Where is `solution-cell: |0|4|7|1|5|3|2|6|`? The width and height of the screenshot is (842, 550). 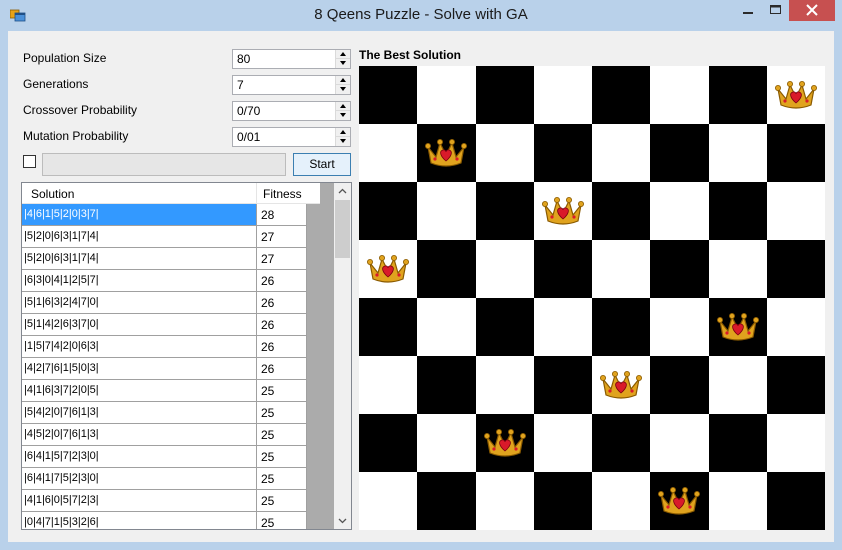
solution-cell: |0|4|7|1|5|3|2|6| is located at coordinates (139, 520).